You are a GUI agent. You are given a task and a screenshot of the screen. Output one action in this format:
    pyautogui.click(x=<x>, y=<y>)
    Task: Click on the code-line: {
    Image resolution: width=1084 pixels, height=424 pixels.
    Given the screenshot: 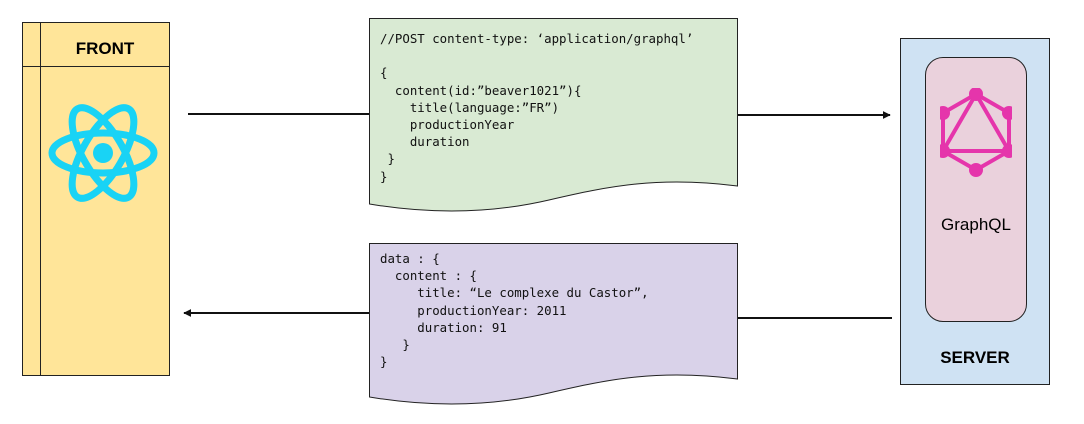 What is the action you would take?
    pyautogui.click(x=384, y=73)
    